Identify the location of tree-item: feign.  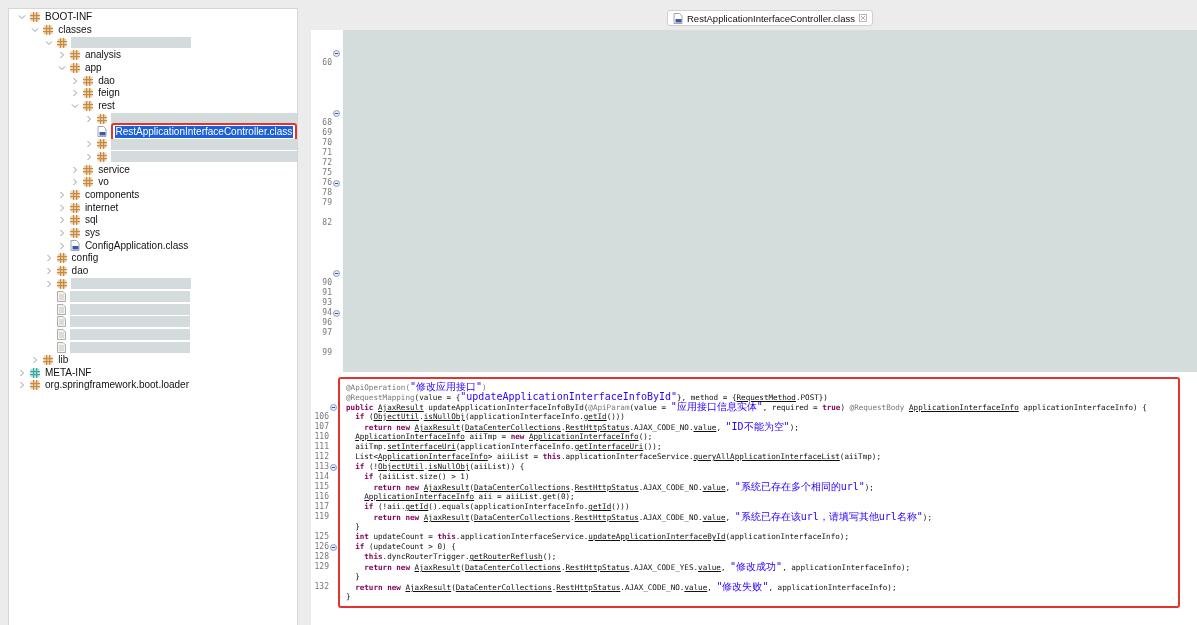
(109, 93).